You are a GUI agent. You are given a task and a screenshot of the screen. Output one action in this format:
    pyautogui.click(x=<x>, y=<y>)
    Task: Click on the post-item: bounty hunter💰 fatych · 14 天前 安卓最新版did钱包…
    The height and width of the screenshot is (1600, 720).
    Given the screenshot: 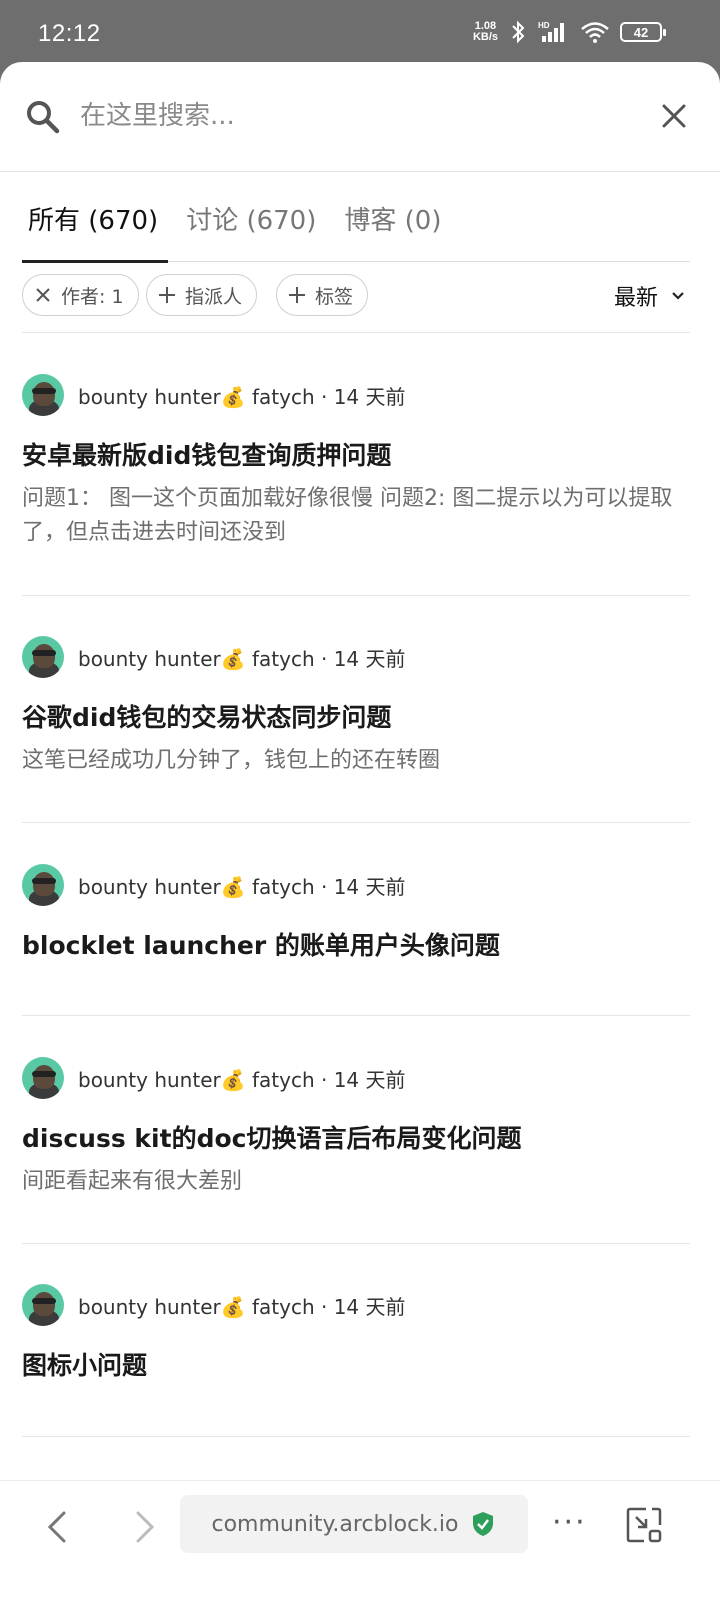 What is the action you would take?
    pyautogui.click(x=356, y=485)
    